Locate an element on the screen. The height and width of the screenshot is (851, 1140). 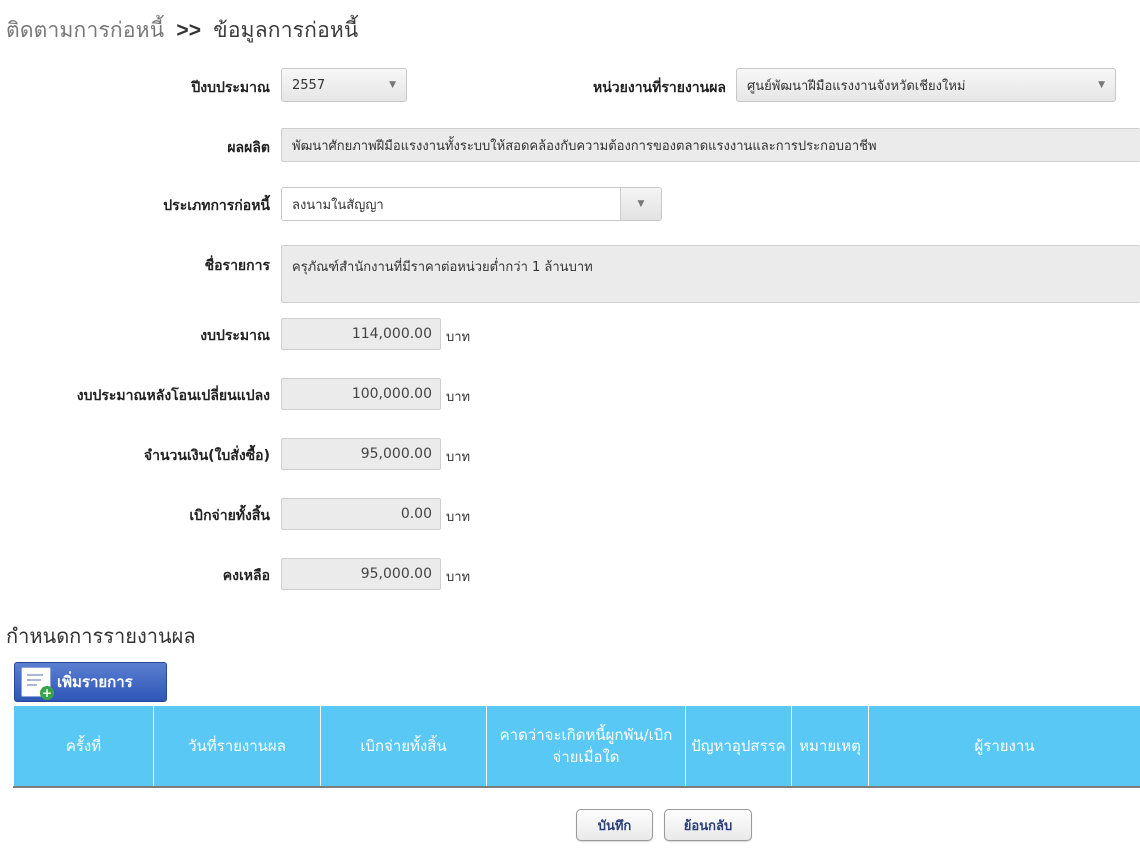
column-header-total-disbursed: เบิกจ่ายทั้งสิ้น is located at coordinates (403, 747).